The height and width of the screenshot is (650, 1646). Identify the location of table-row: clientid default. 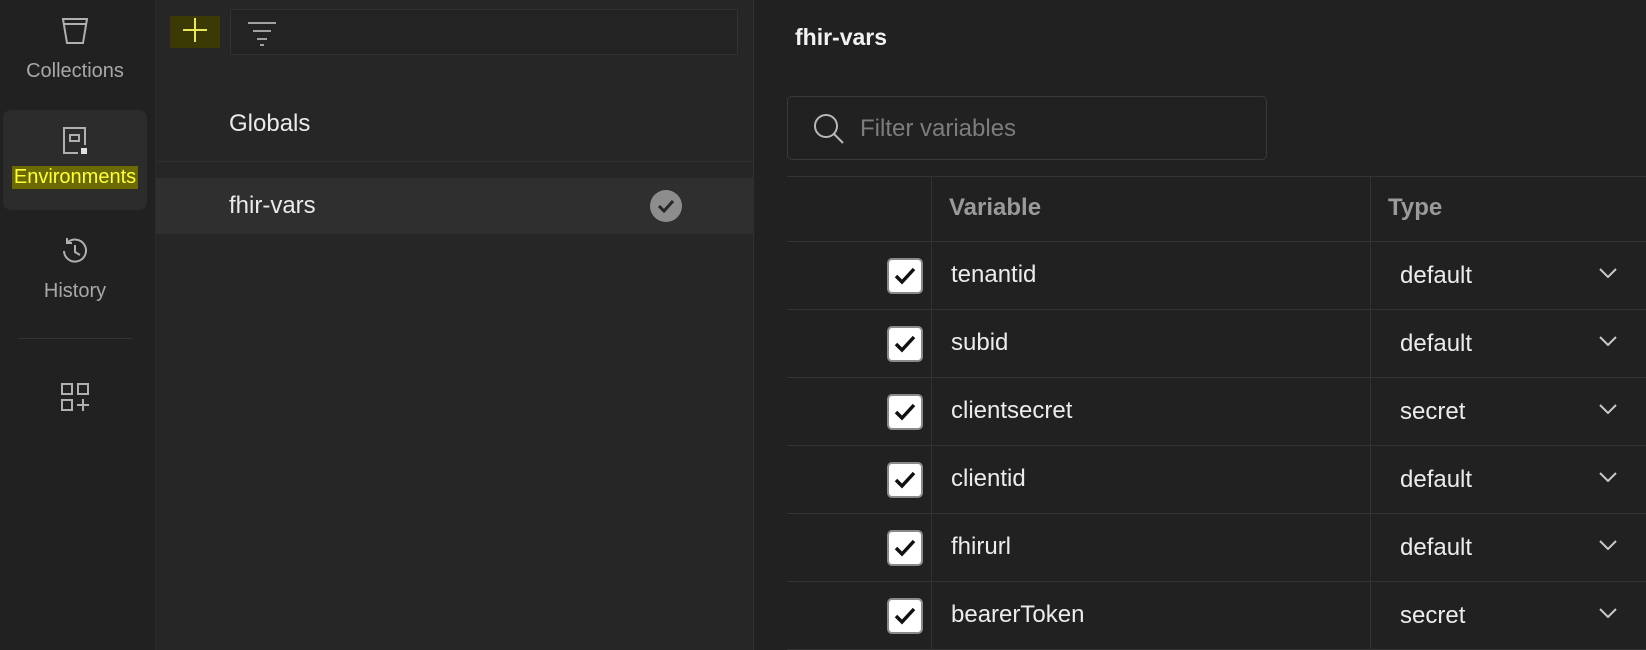
(1216, 480).